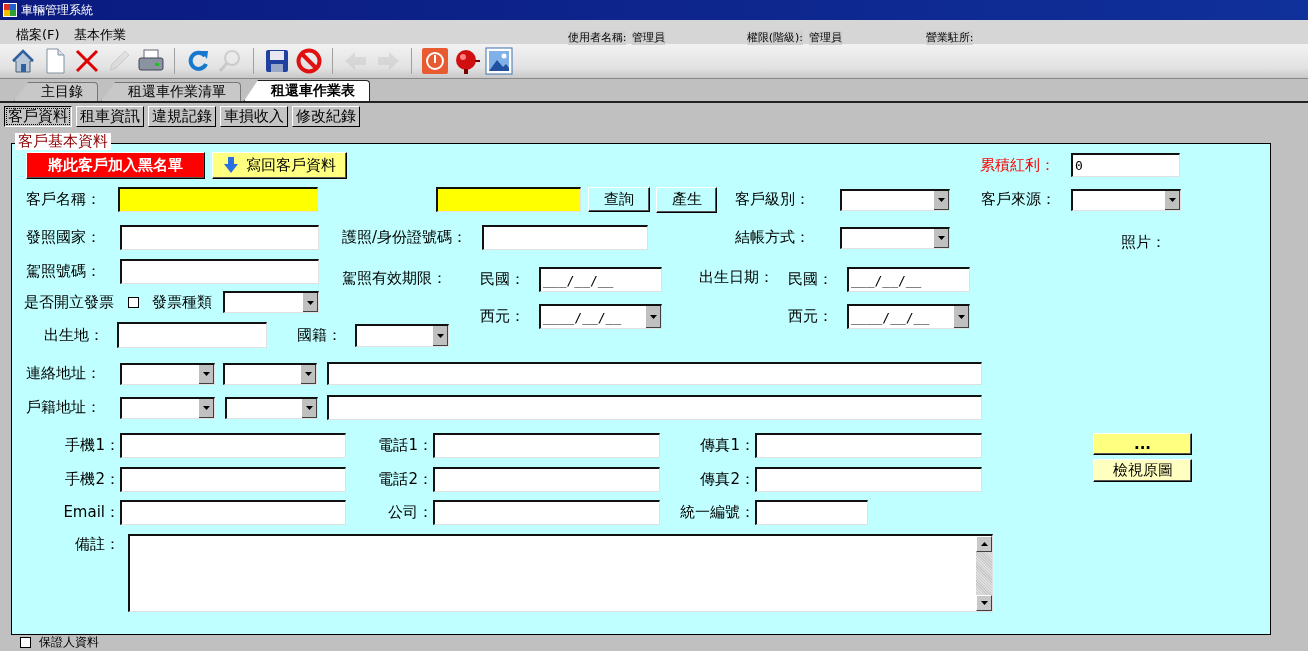 The width and height of the screenshot is (1308, 651). Describe the element at coordinates (773, 237) in the screenshot. I see `field-label: 結帳方式：` at that location.